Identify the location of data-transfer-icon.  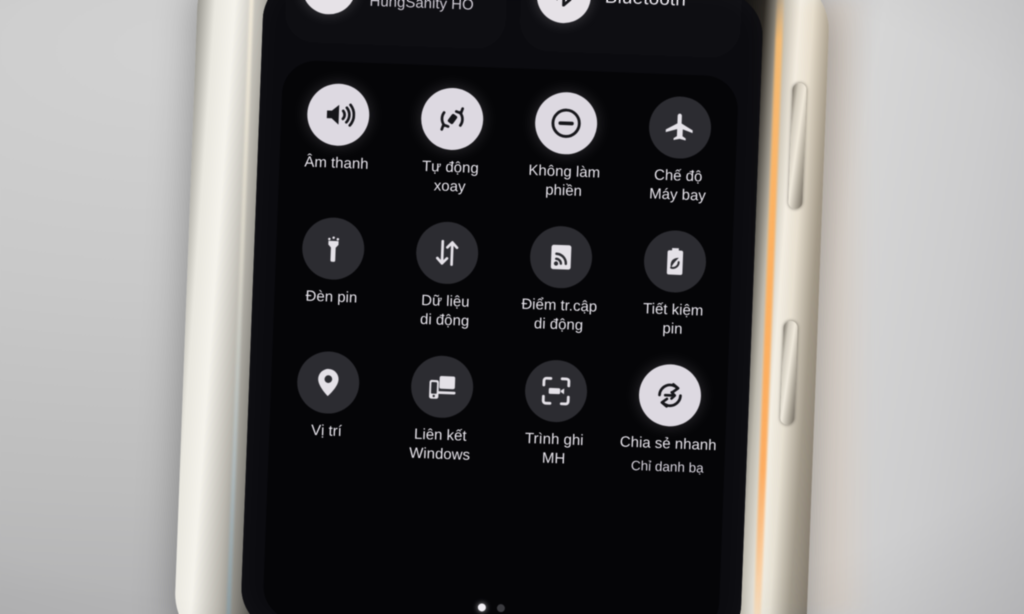
(447, 253).